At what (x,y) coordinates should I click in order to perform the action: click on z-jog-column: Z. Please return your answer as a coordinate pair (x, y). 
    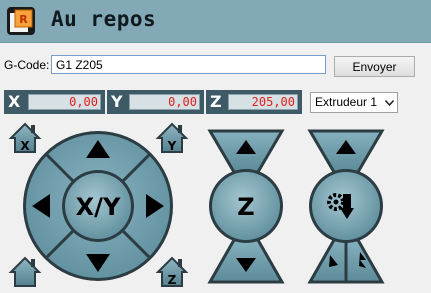
    Looking at the image, I should click on (246, 206).